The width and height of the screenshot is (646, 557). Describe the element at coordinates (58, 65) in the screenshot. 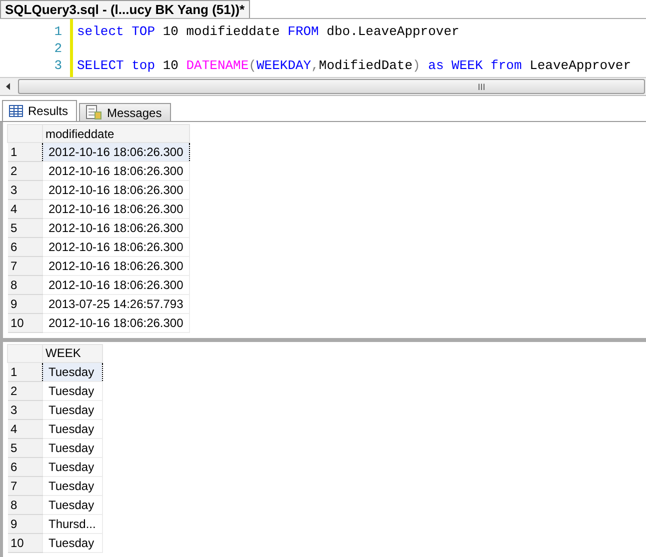

I see `line-number: 3` at that location.